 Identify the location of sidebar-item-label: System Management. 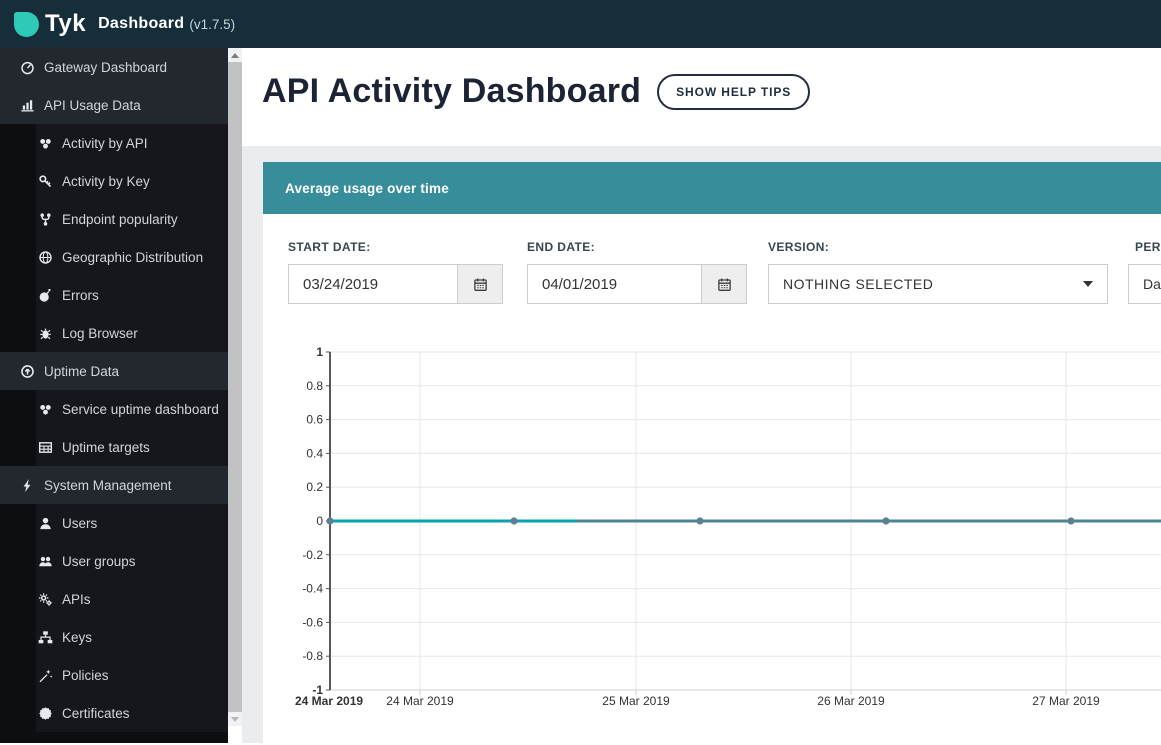
(108, 485).